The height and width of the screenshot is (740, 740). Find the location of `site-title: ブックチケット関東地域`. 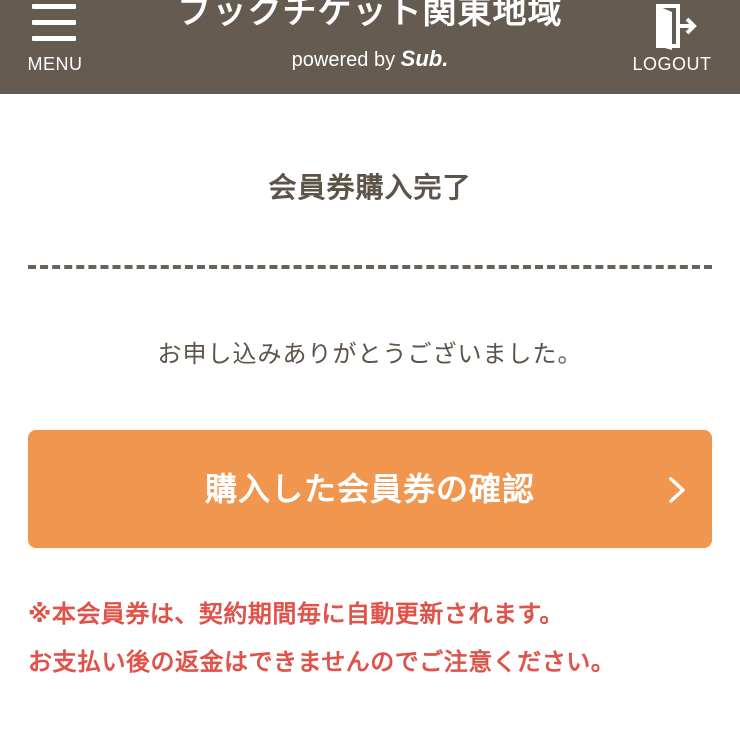

site-title: ブックチケット関東地域 is located at coordinates (370, 16).